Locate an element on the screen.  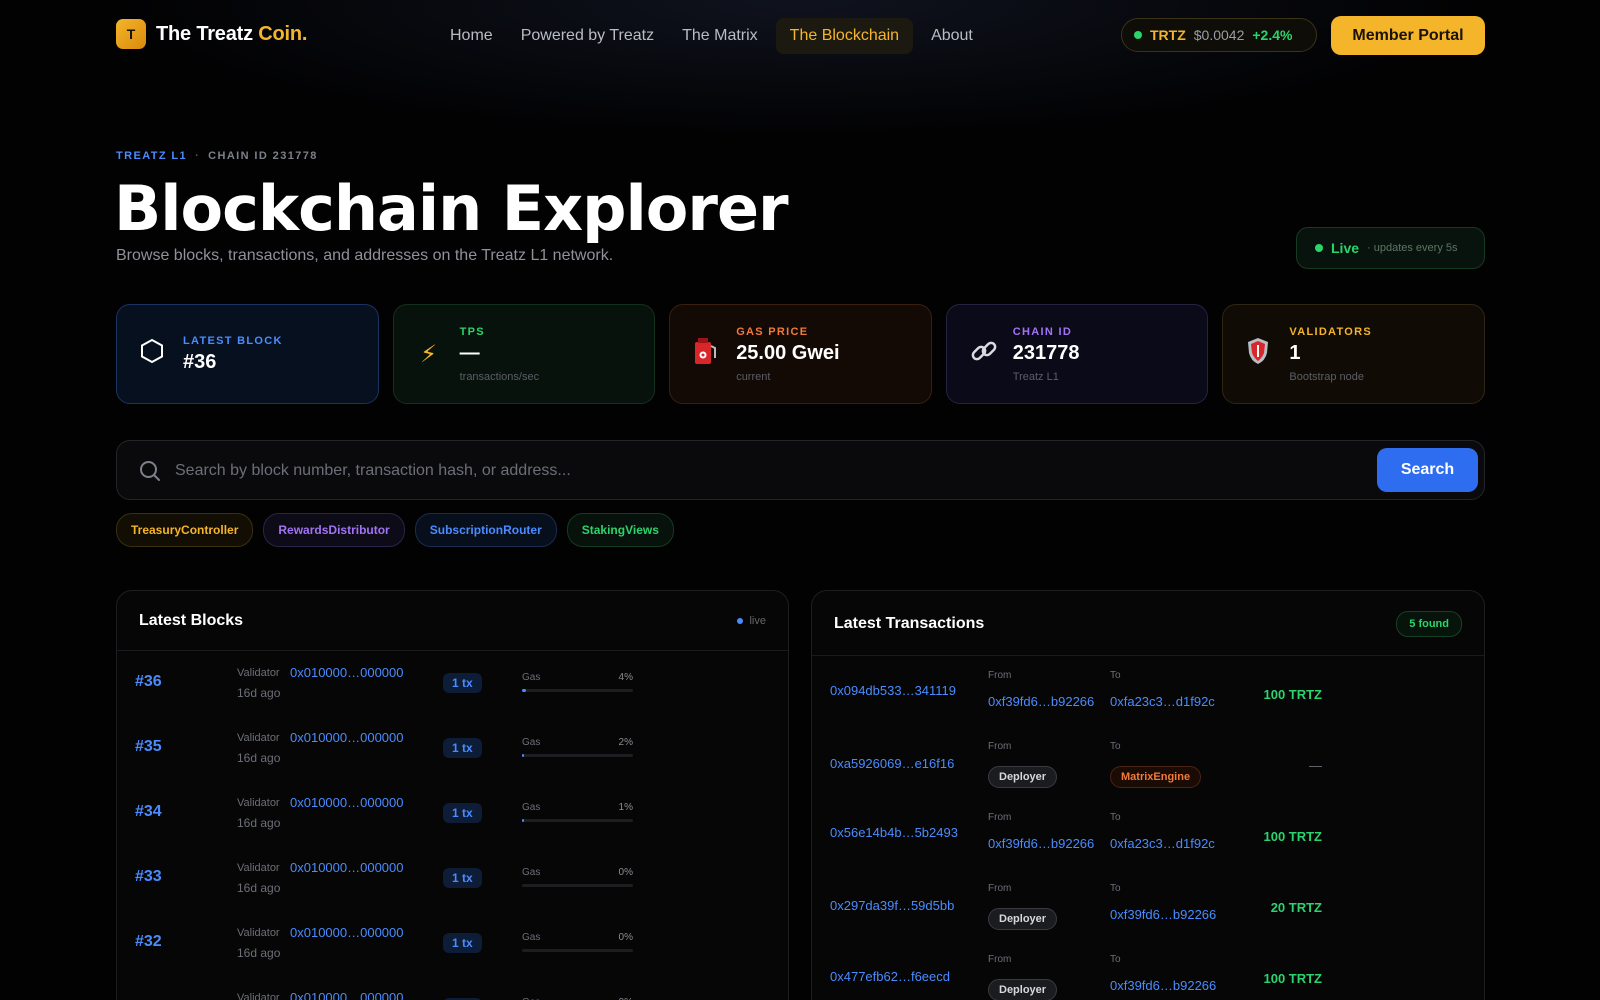
block-number-link: #36 is located at coordinates (148, 682).